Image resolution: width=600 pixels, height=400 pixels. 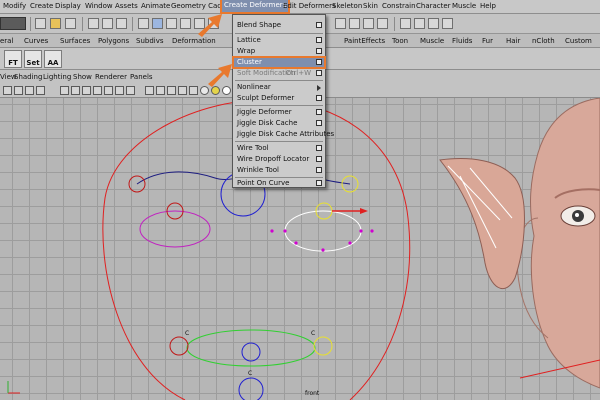 What do you see at coordinates (28, 77) in the screenshot?
I see `panel-menu-shading: Shading` at bounding box center [28, 77].